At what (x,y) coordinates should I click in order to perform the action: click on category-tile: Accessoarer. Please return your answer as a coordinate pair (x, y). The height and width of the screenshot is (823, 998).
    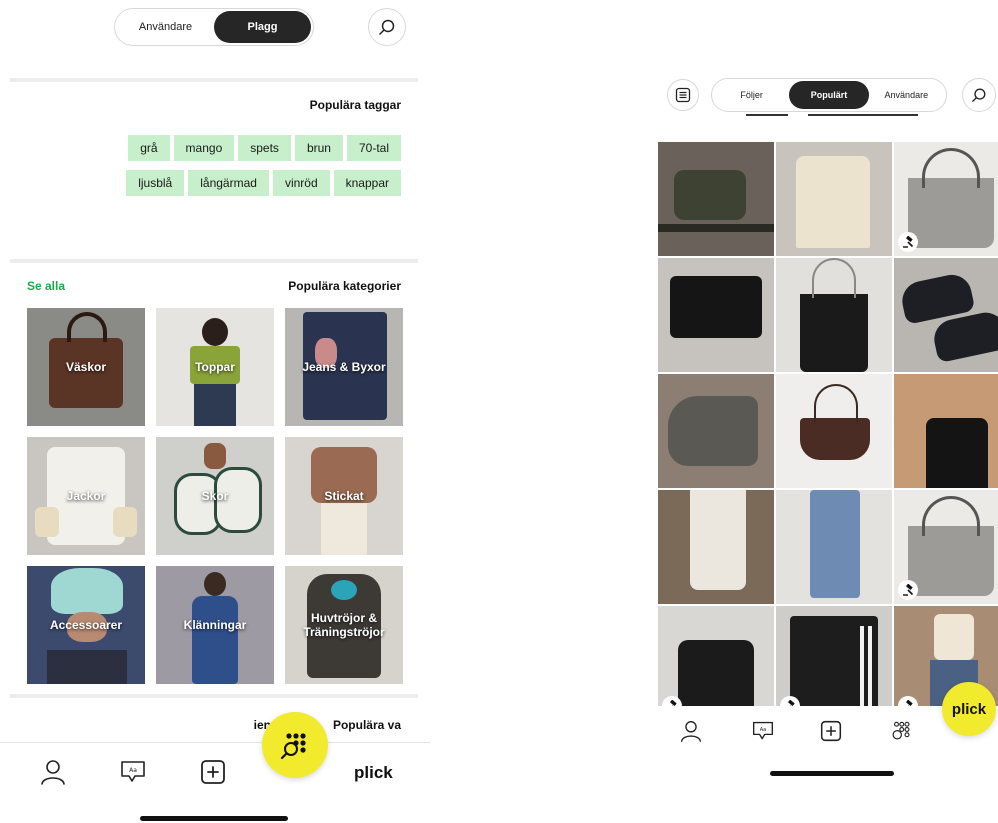
    Looking at the image, I should click on (86, 625).